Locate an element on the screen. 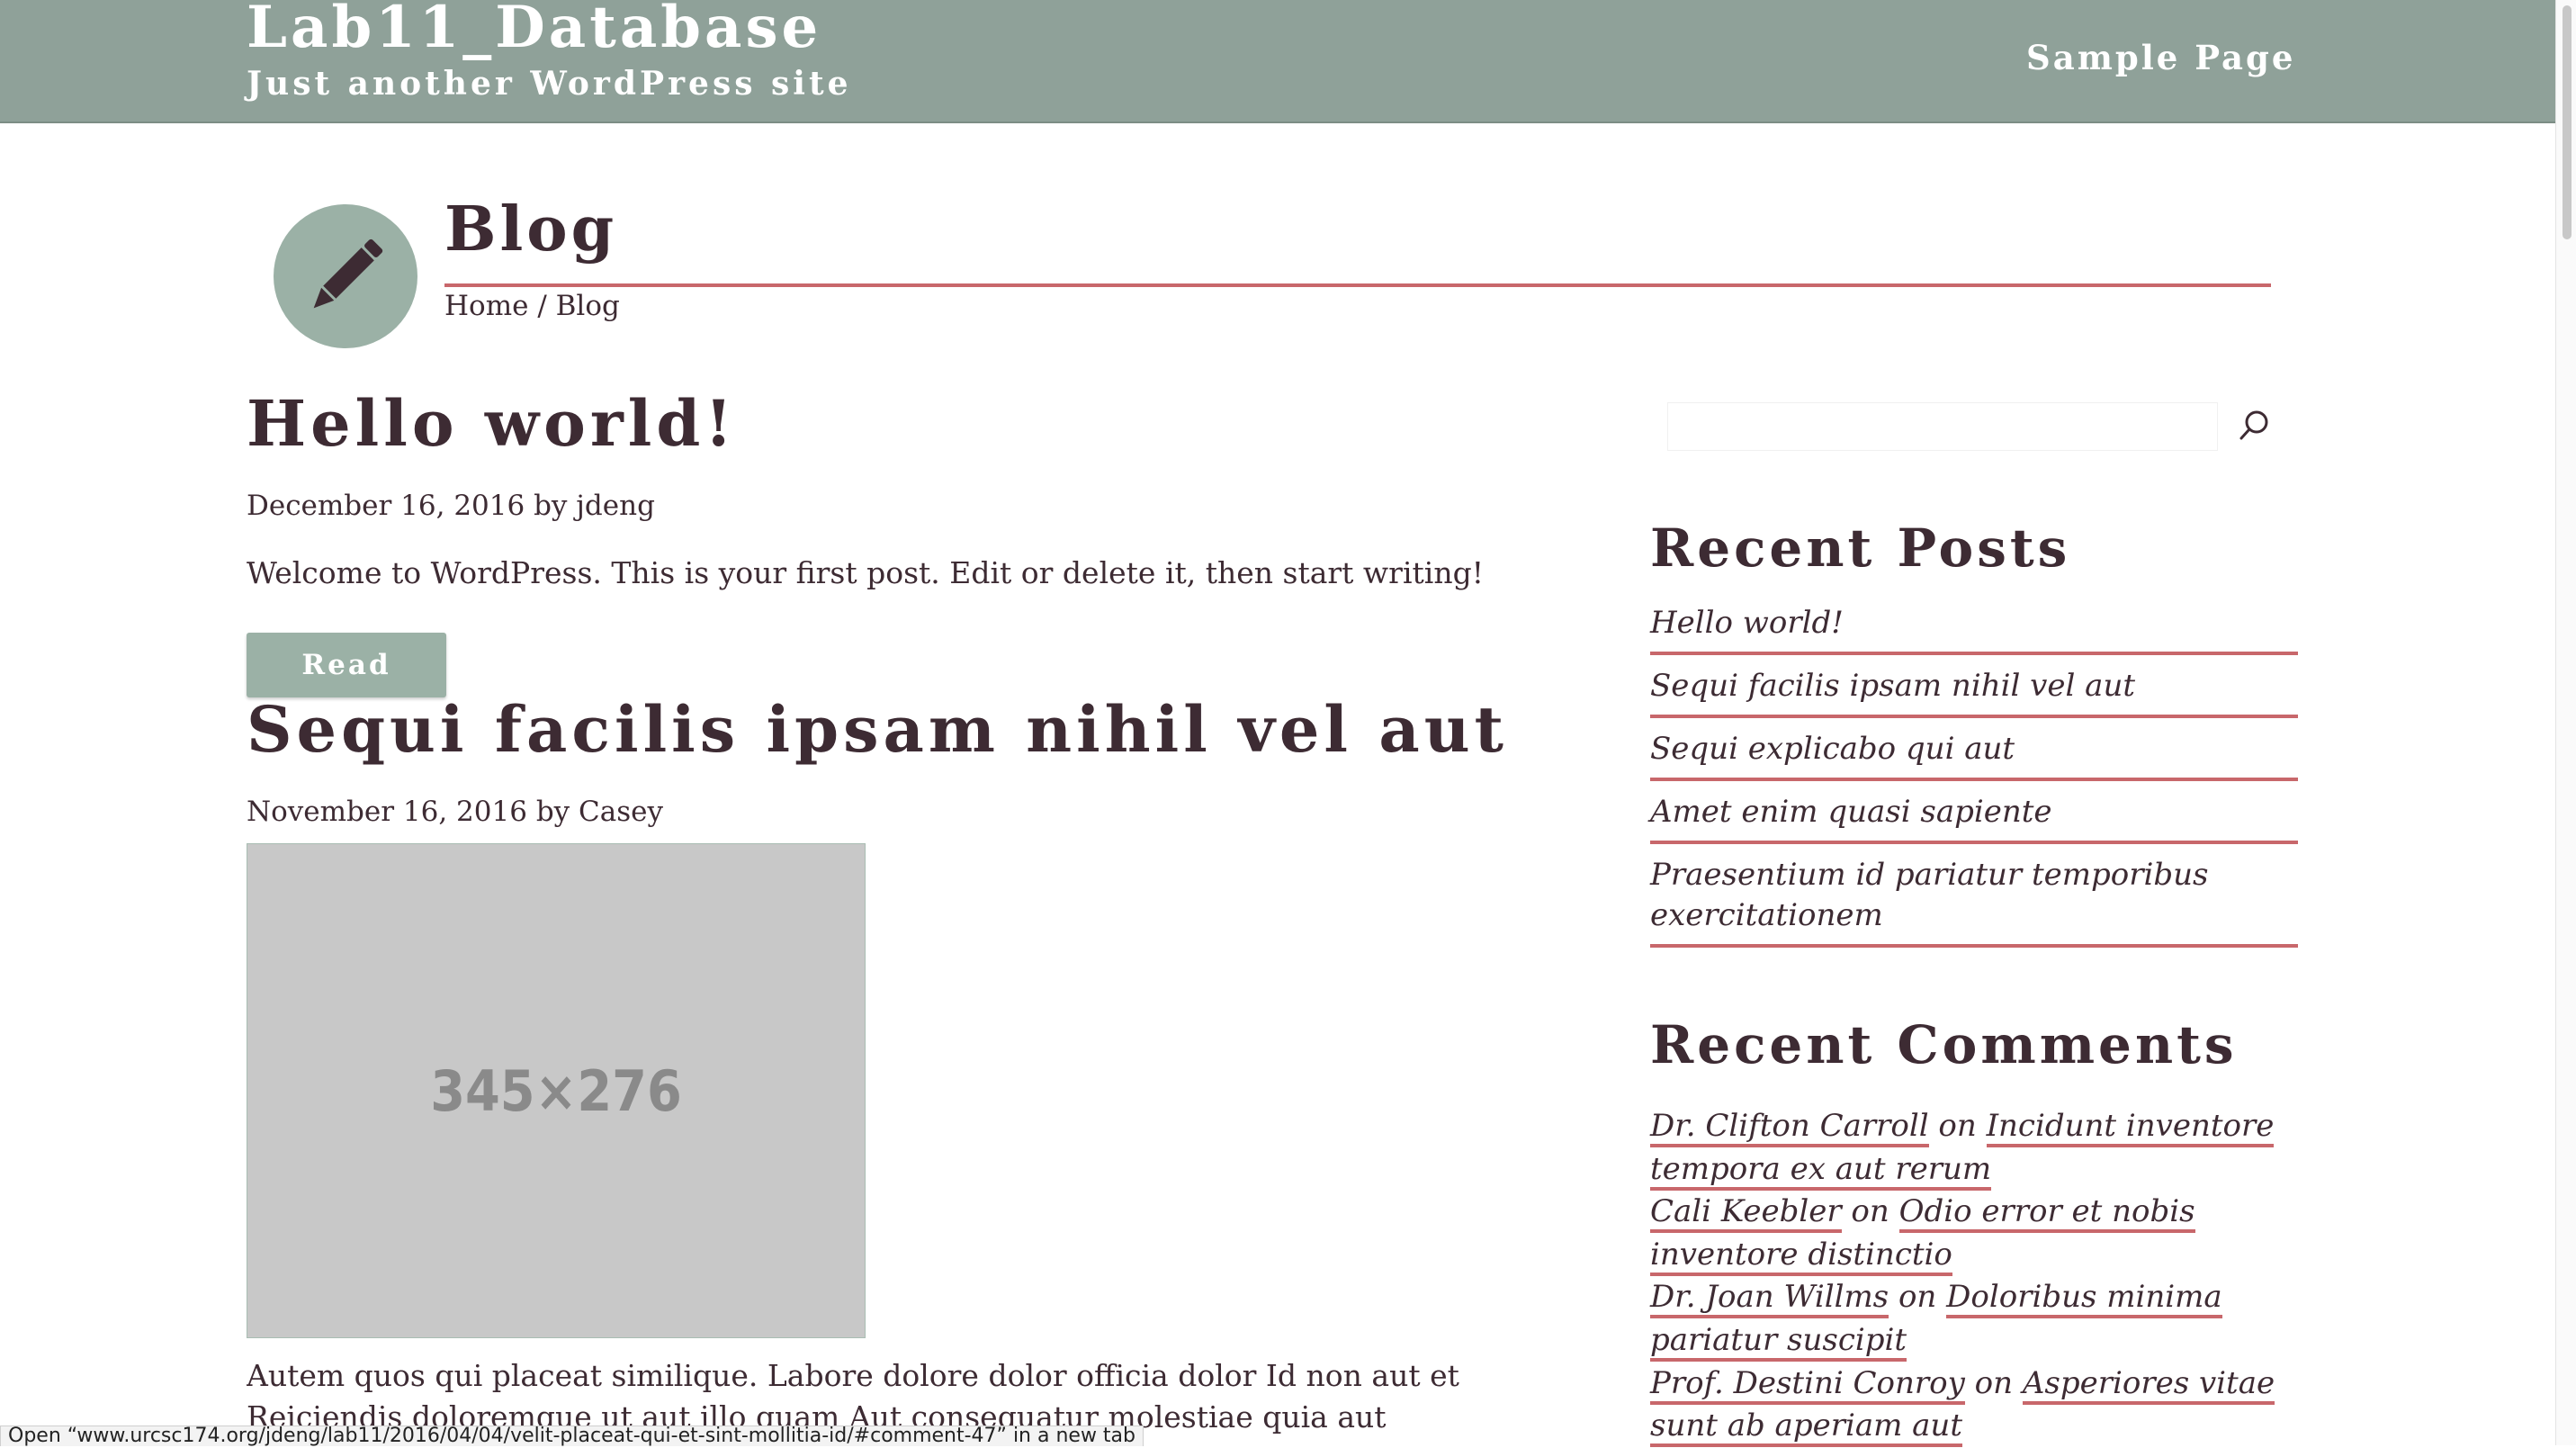 The image size is (2576, 1448). scrollbar-thumb is located at coordinates (2568, 122).